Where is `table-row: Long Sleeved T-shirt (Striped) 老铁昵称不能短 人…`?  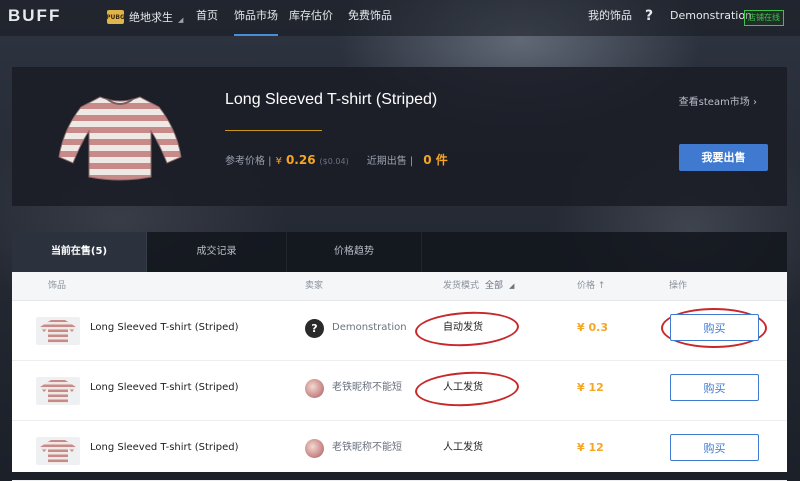 table-row: Long Sleeved T-shirt (Striped) 老铁昵称不能短 人… is located at coordinates (399, 390).